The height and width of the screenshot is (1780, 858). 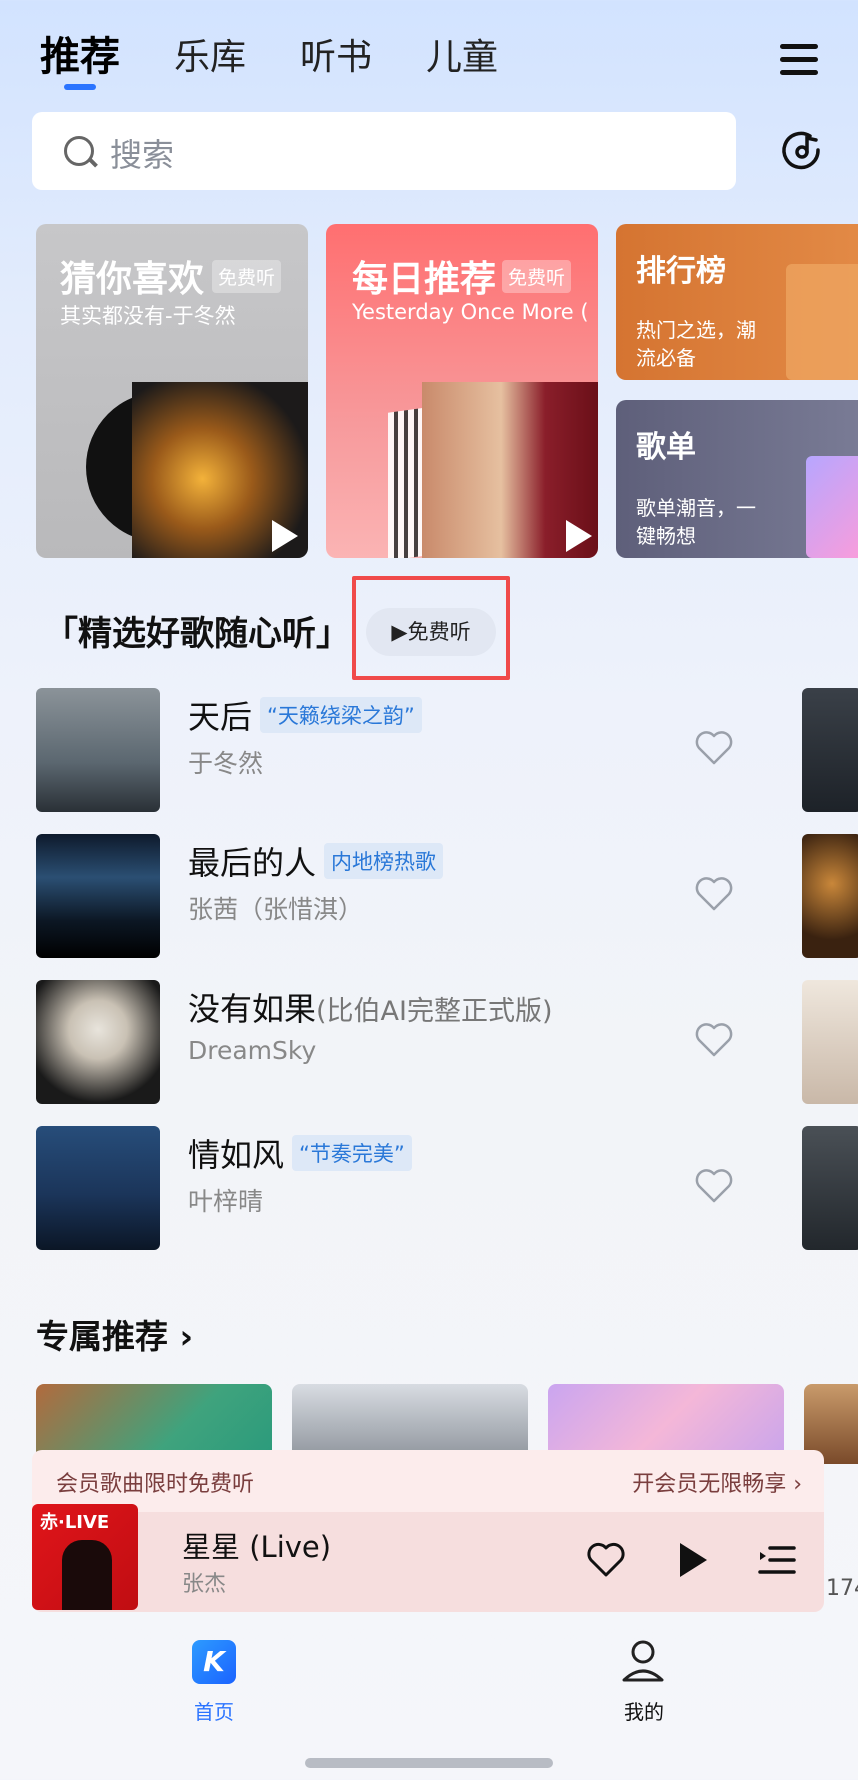 I want to click on guess-card-title: 猜你喜欢, so click(x=132, y=279).